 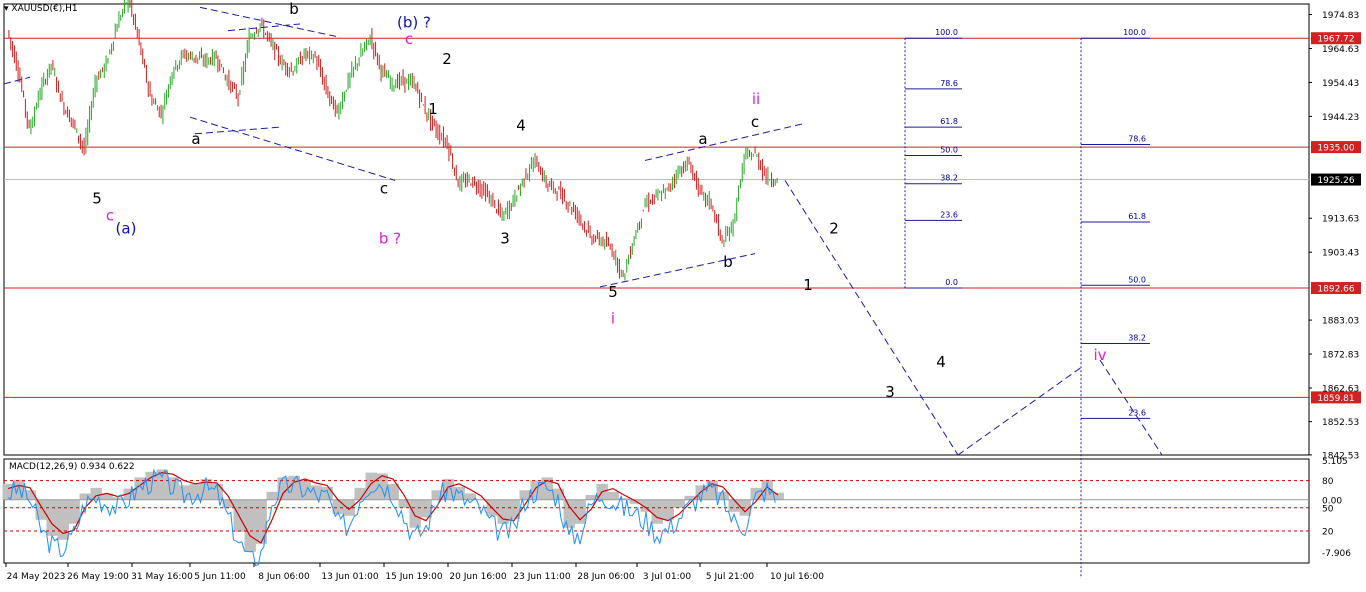 I want to click on fib-2-level-label: 38.2, so click(x=1137, y=337).